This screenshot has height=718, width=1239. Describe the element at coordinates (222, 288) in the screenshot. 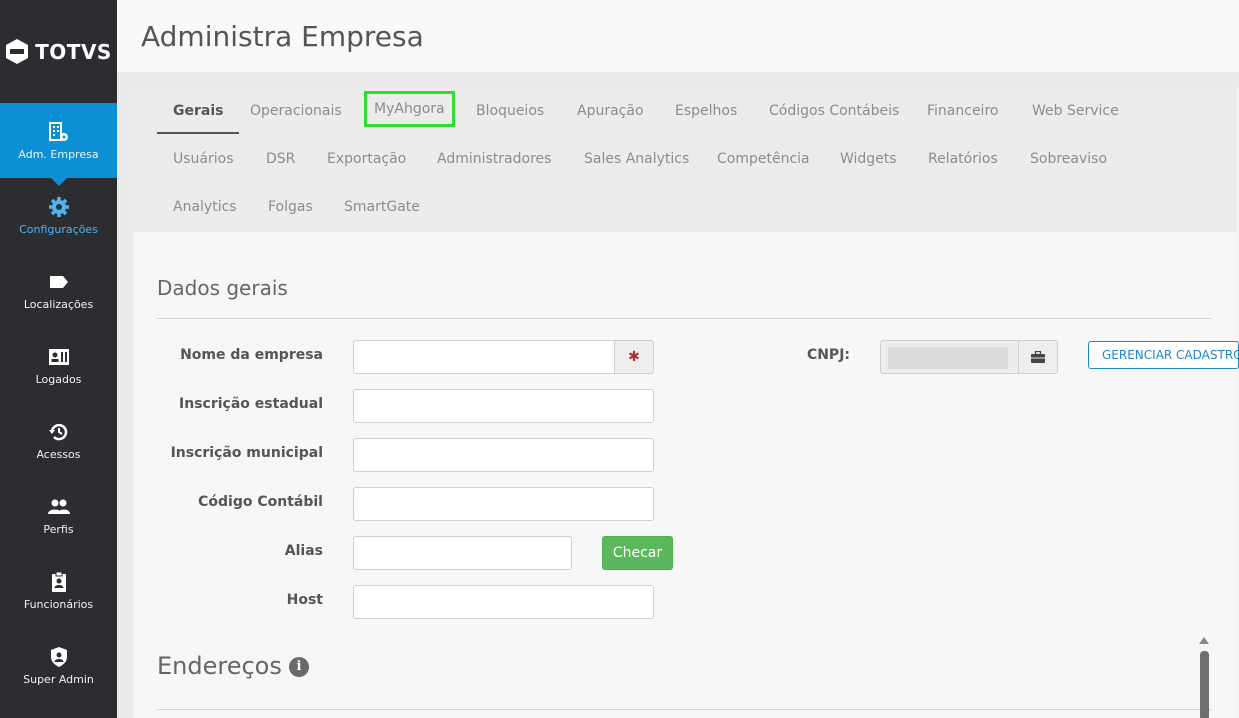

I see `section-title-dados-gerais: Dados gerais` at that location.